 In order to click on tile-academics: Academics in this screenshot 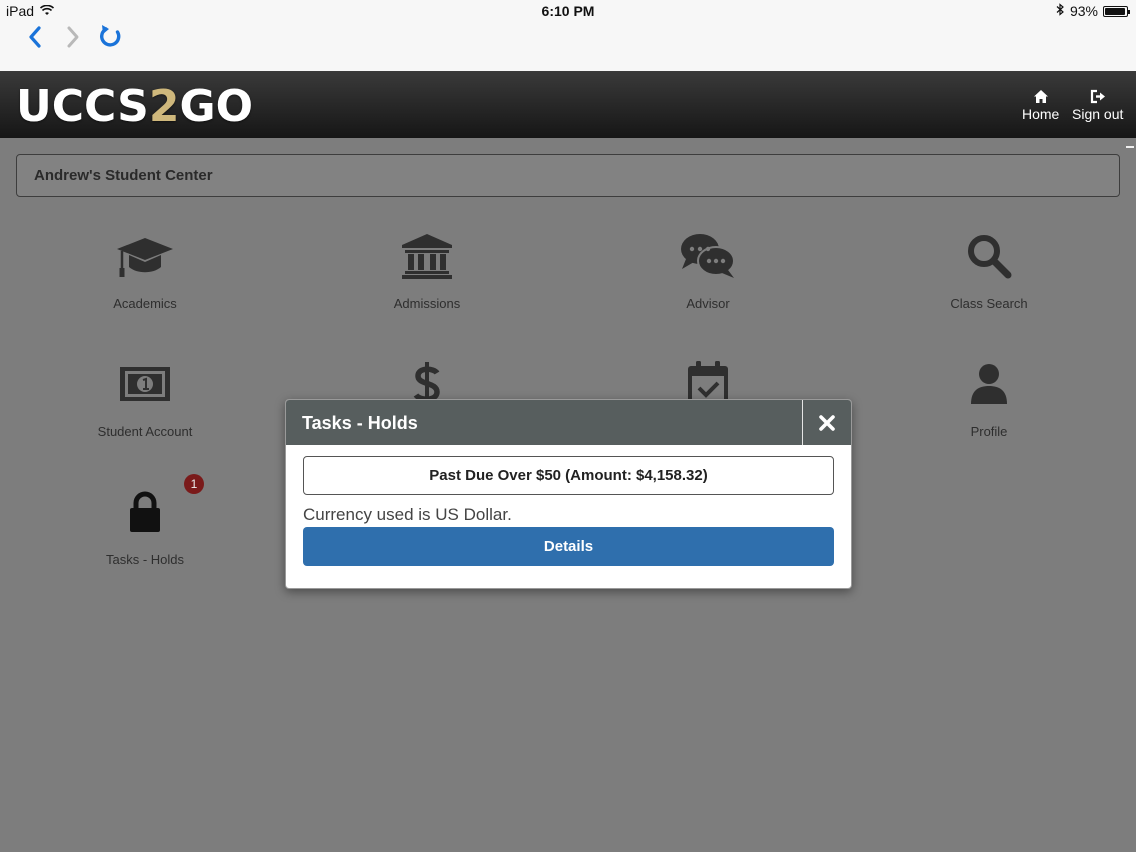, I will do `click(145, 269)`.